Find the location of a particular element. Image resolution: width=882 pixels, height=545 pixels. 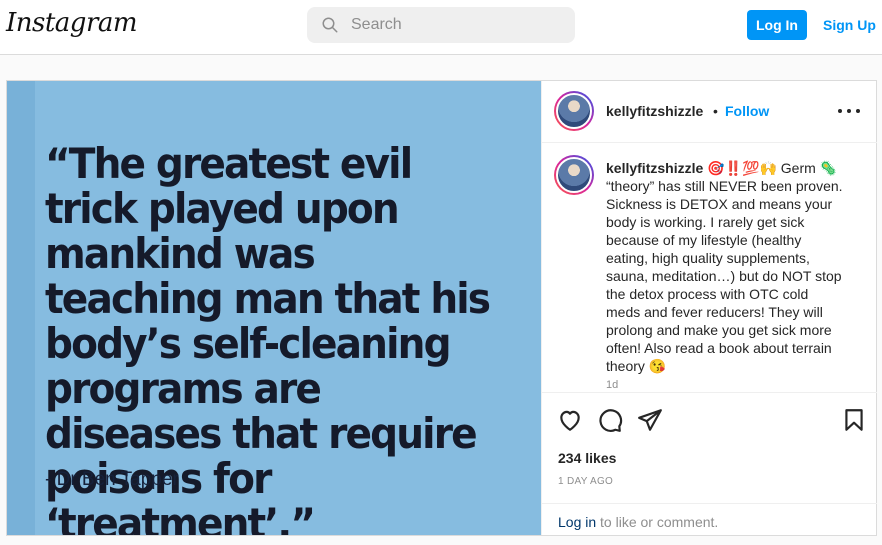

search-input is located at coordinates (451, 25).